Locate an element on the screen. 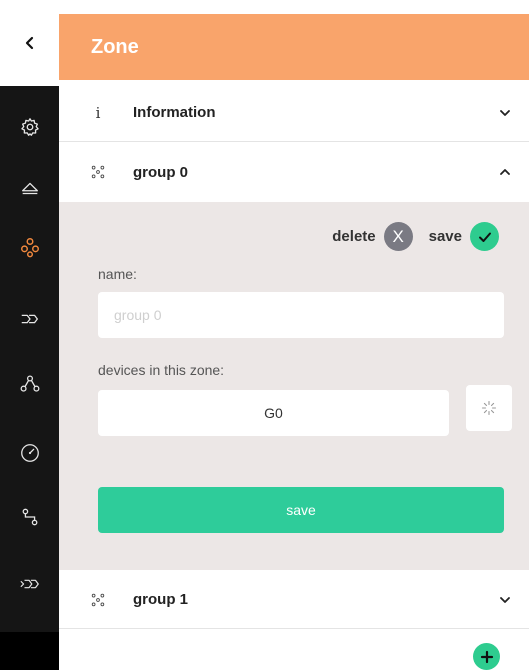  sidebar-item-gauge is located at coordinates (29, 453).